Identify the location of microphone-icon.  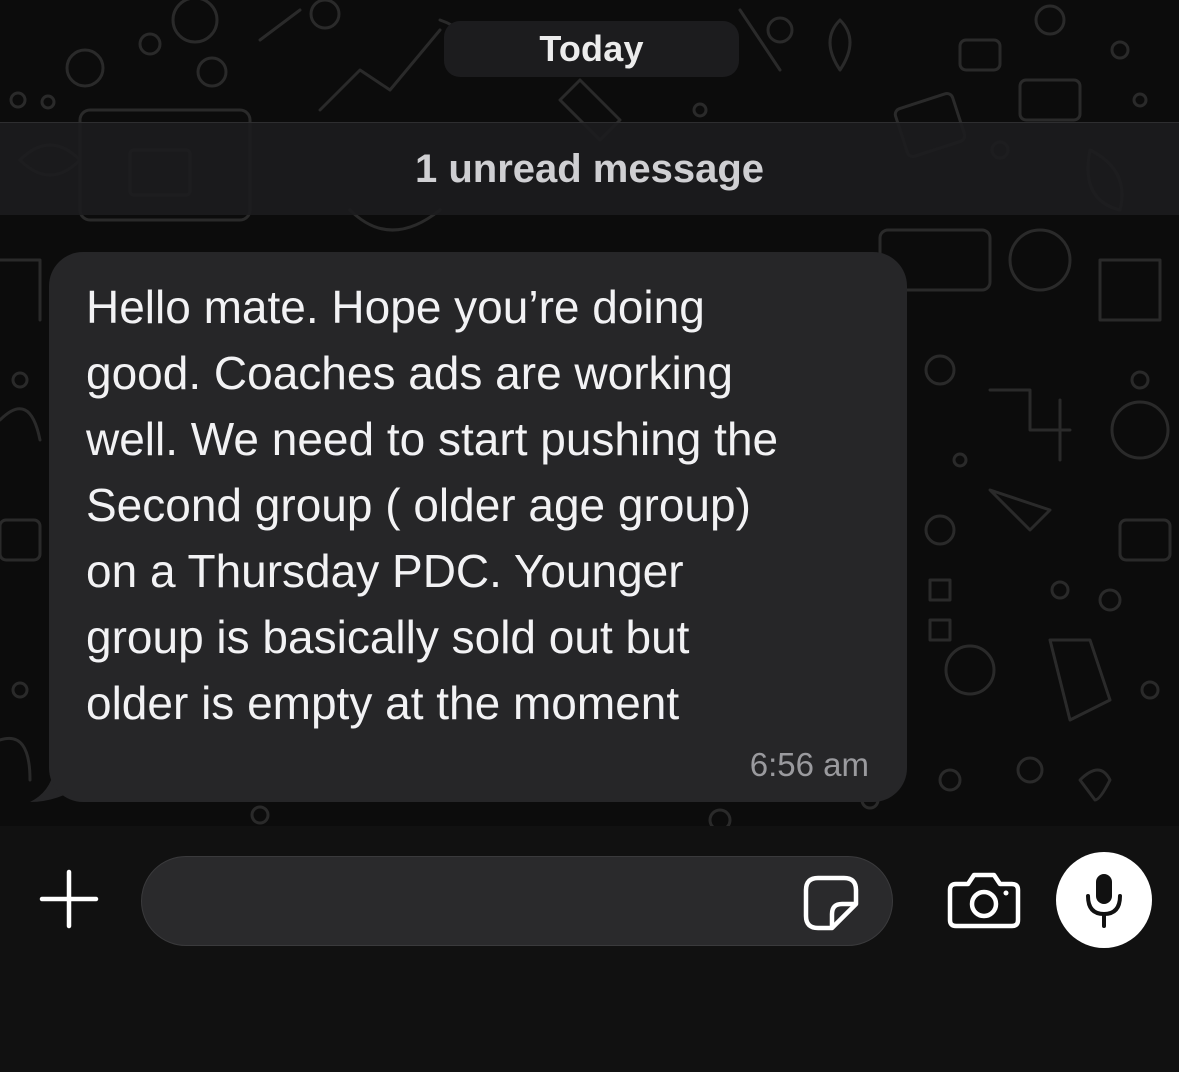
(1104, 901).